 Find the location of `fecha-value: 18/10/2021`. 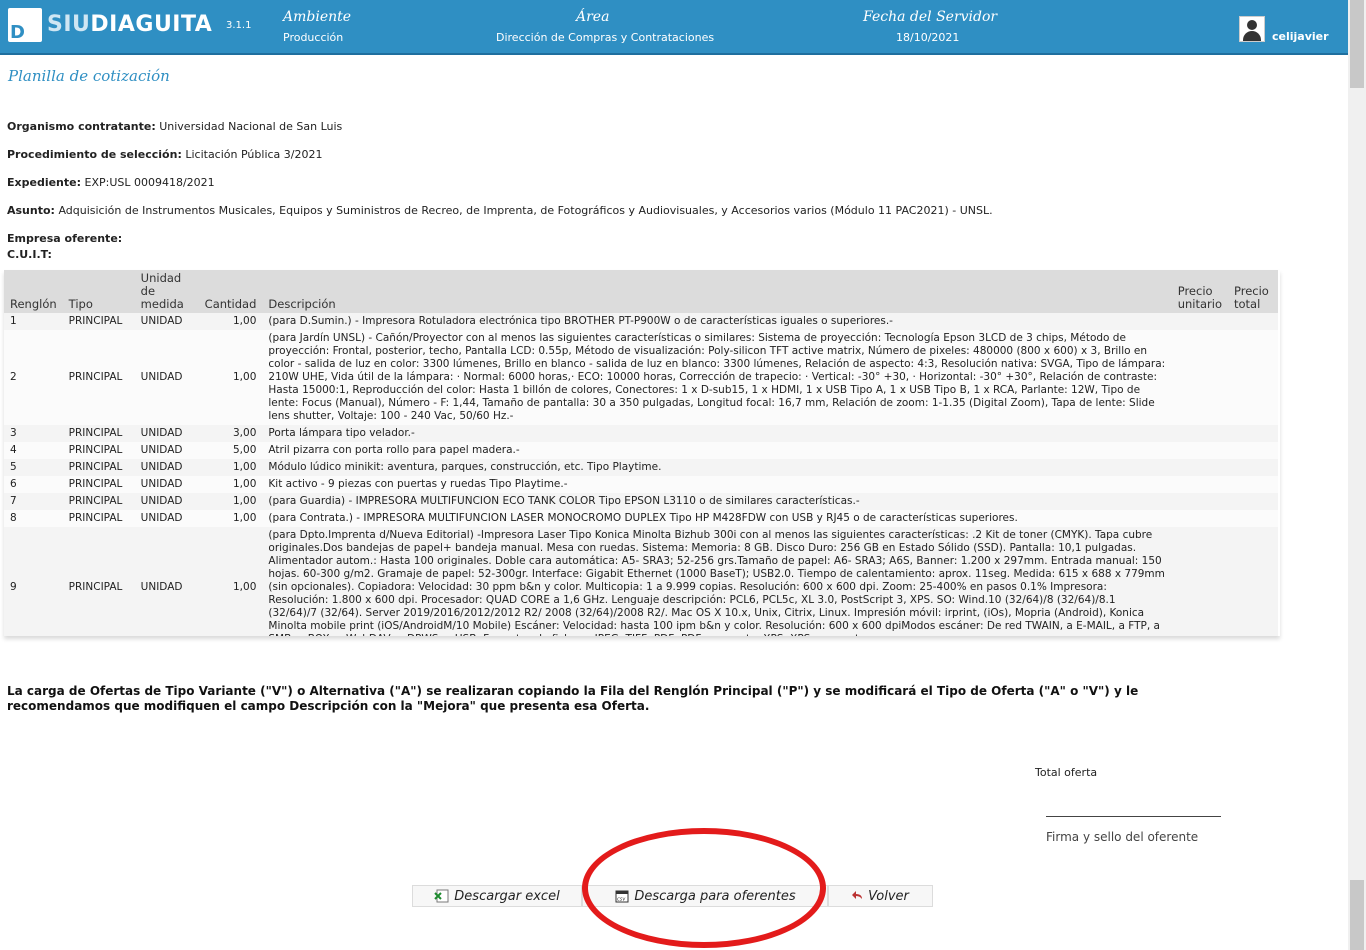

fecha-value: 18/10/2021 is located at coordinates (928, 37).